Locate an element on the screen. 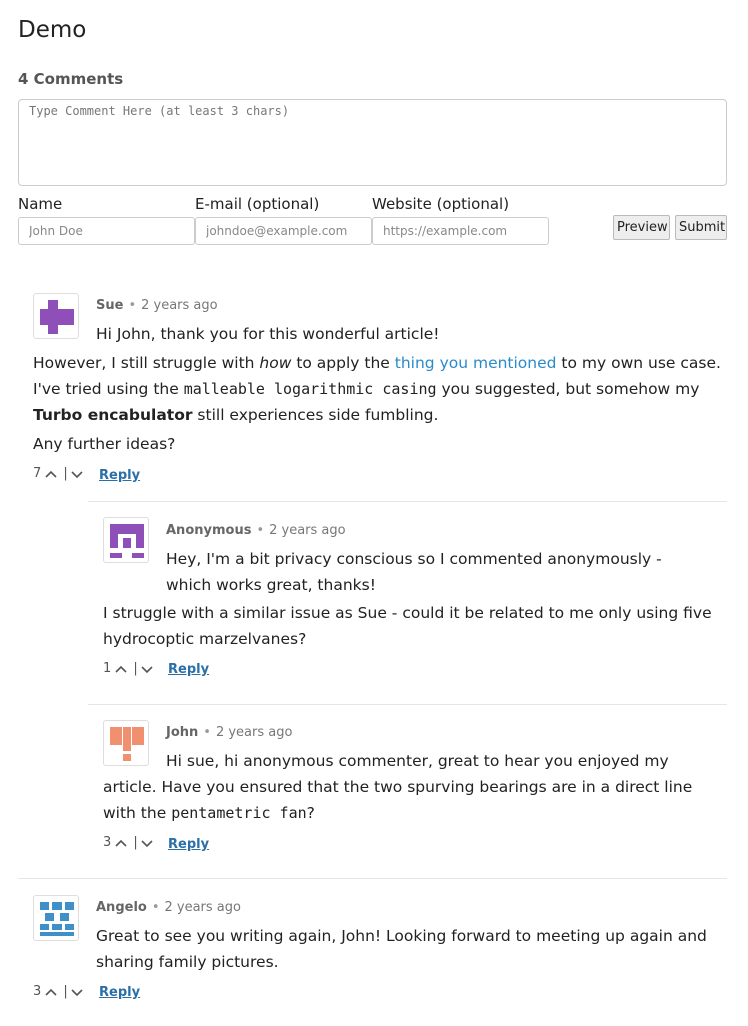 The height and width of the screenshot is (1026, 748). comment-author: Sue is located at coordinates (109, 305).